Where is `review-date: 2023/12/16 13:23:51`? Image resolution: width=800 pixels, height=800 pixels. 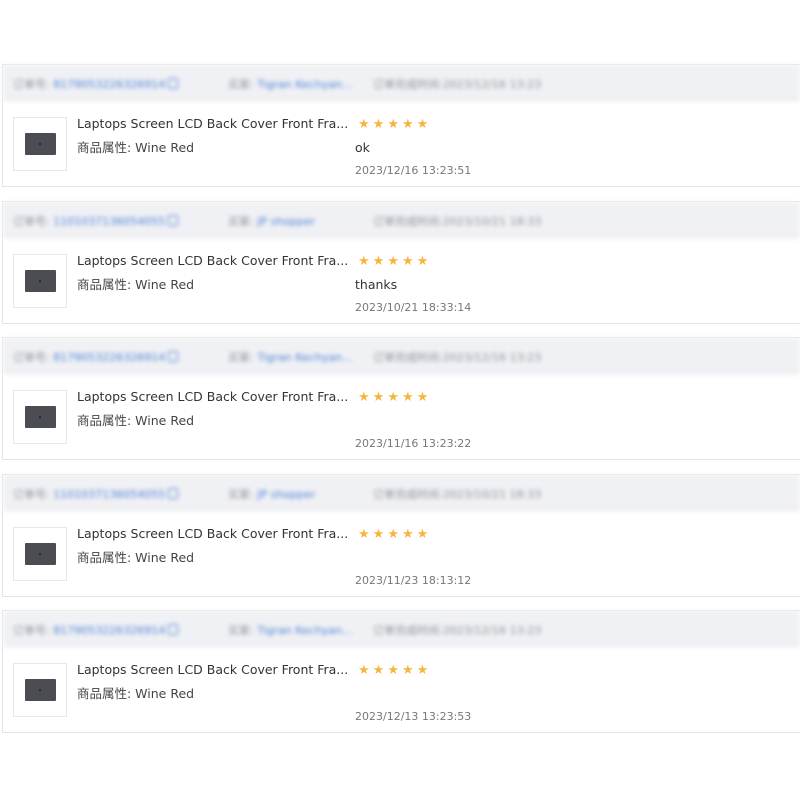
review-date: 2023/12/16 13:23:51 is located at coordinates (413, 170).